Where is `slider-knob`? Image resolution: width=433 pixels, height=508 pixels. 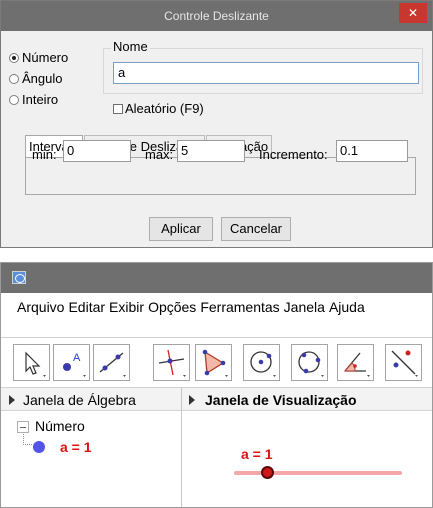 slider-knob is located at coordinates (268, 472).